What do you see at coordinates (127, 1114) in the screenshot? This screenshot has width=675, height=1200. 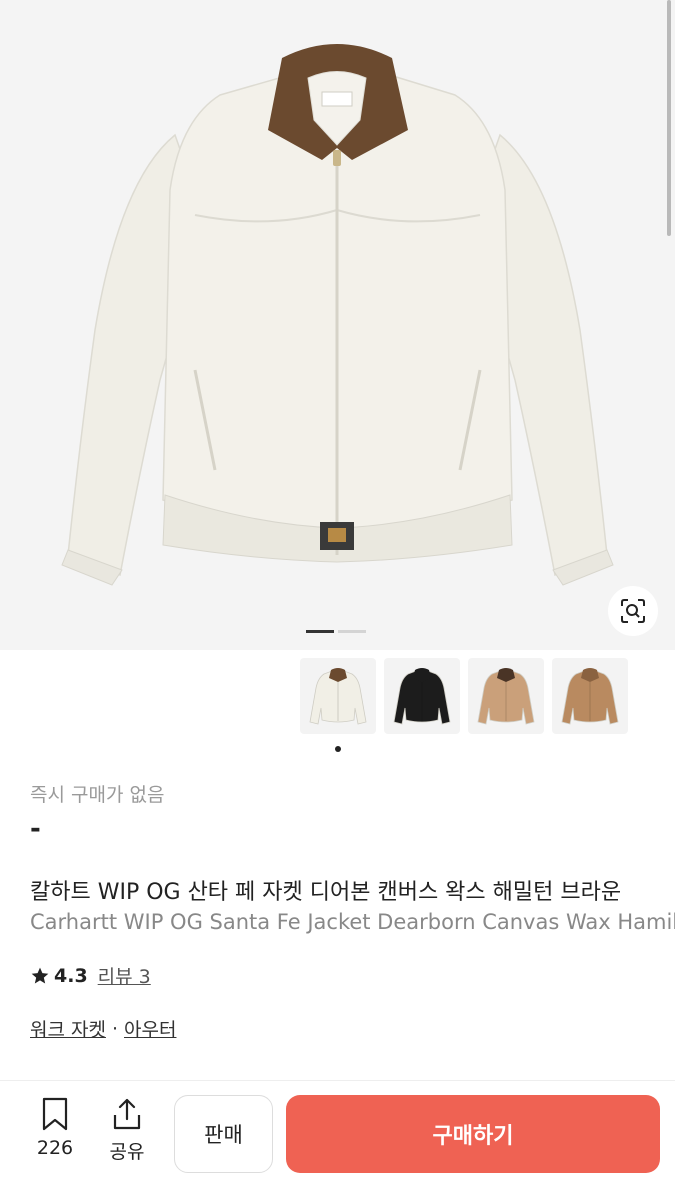 I see `share-icon` at bounding box center [127, 1114].